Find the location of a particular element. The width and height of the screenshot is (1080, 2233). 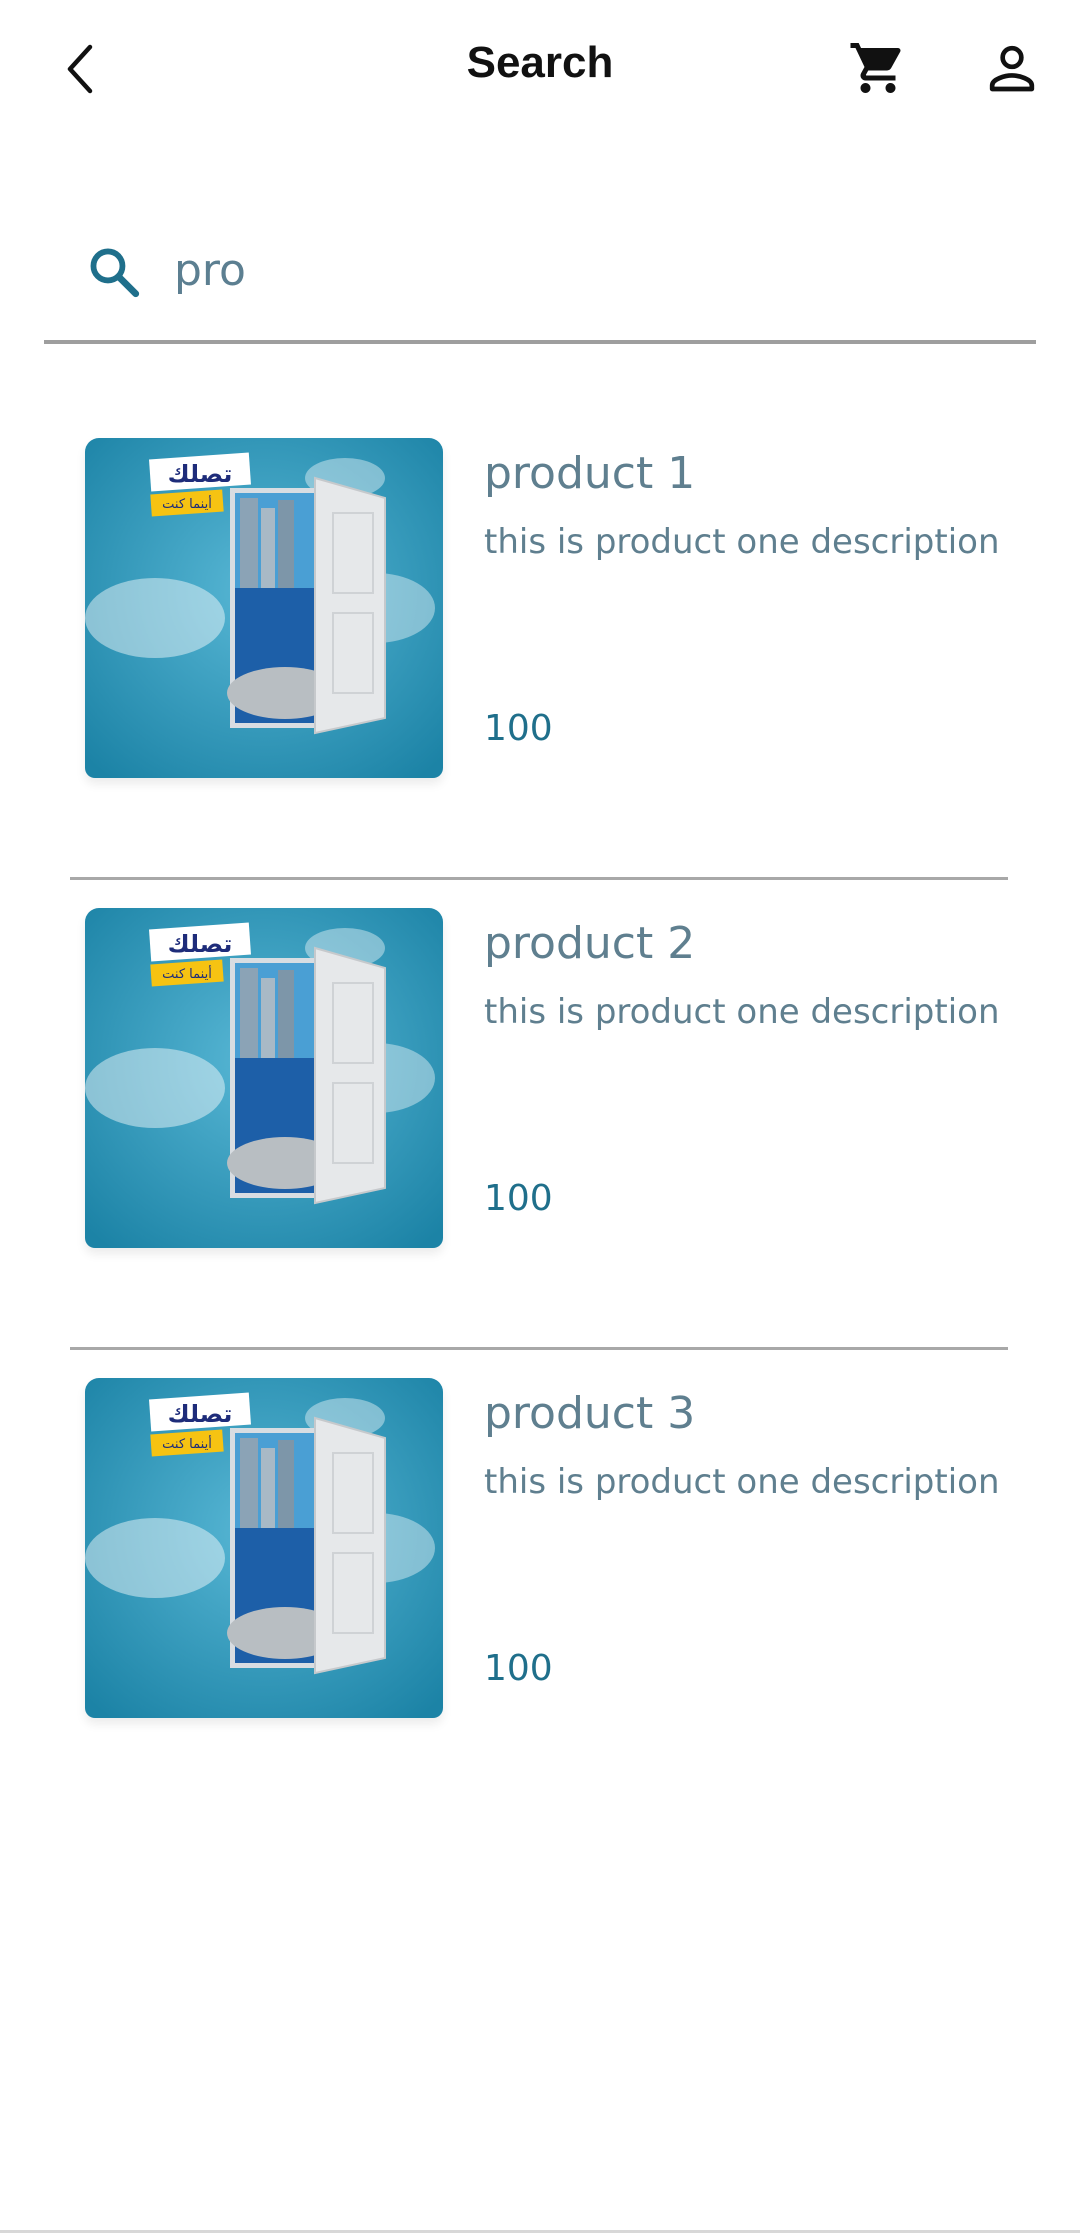

search-bar is located at coordinates (540, 279).